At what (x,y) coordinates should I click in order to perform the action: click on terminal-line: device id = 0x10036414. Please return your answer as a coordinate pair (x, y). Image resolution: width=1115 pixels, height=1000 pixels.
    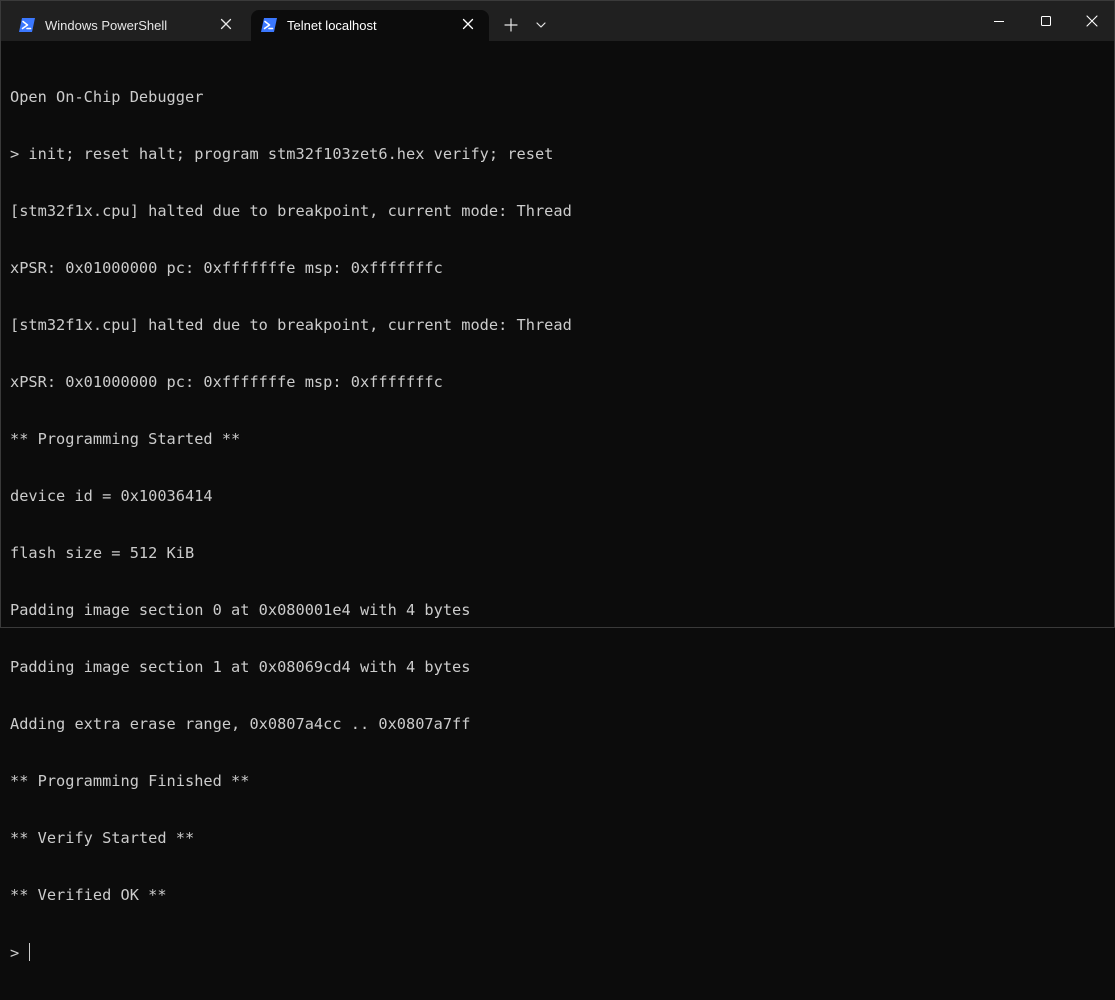
    Looking at the image, I should click on (111, 496).